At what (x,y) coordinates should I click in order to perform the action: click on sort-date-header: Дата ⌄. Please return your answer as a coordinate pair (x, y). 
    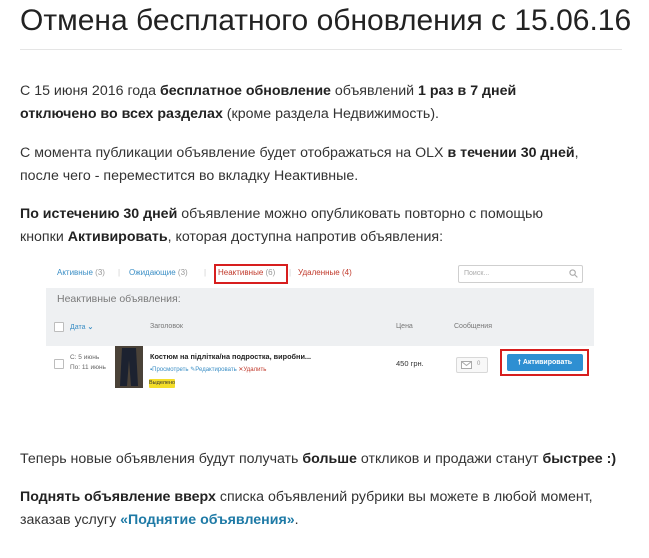
    Looking at the image, I should click on (81, 327).